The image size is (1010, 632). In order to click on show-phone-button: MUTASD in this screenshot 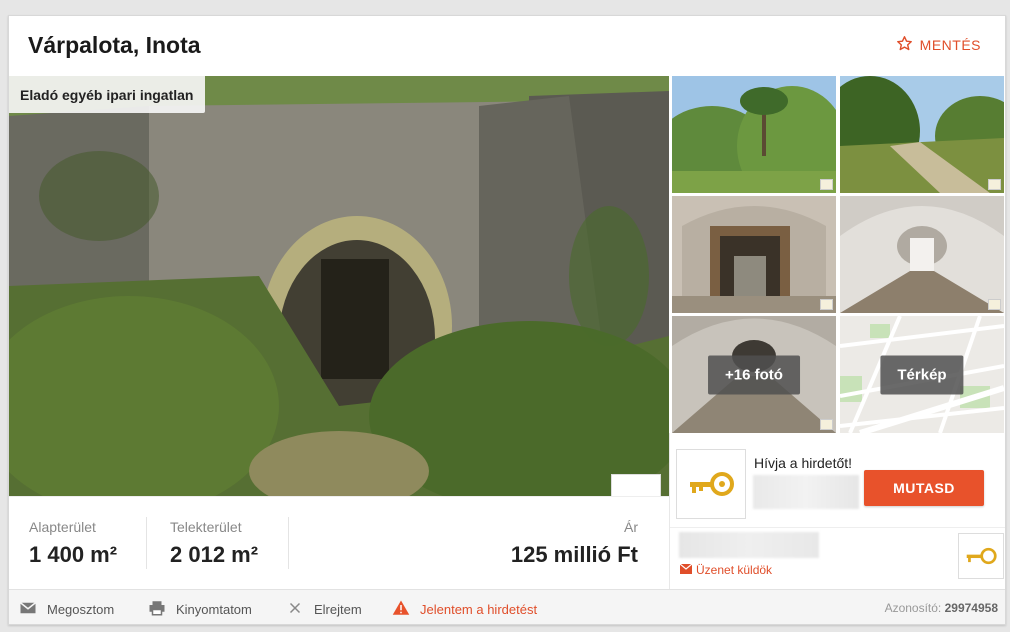, I will do `click(924, 488)`.